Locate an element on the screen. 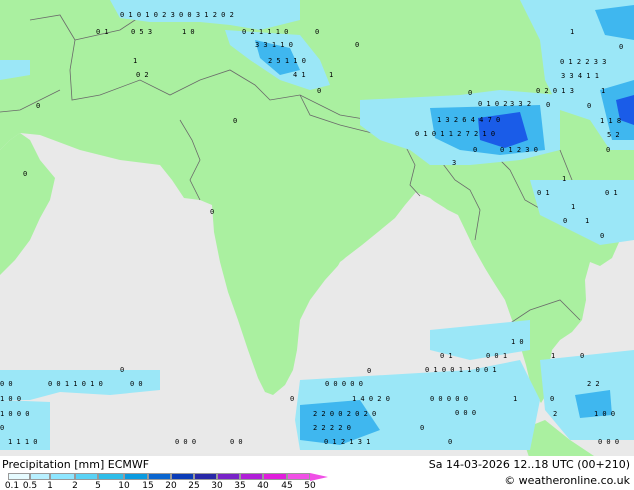 This screenshot has height=490, width=634. precip-value-label: 1 0 0 0 is located at coordinates (15, 414).